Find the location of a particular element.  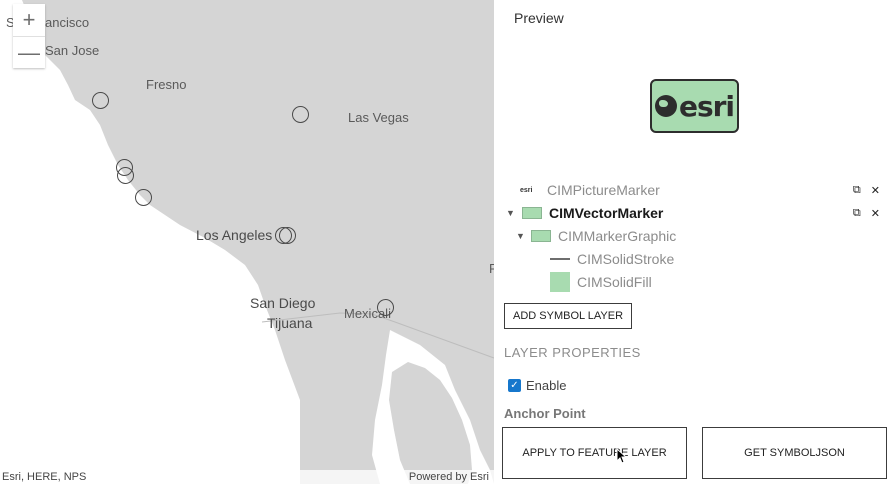

city-label-tijuana: Tijuana is located at coordinates (290, 323).